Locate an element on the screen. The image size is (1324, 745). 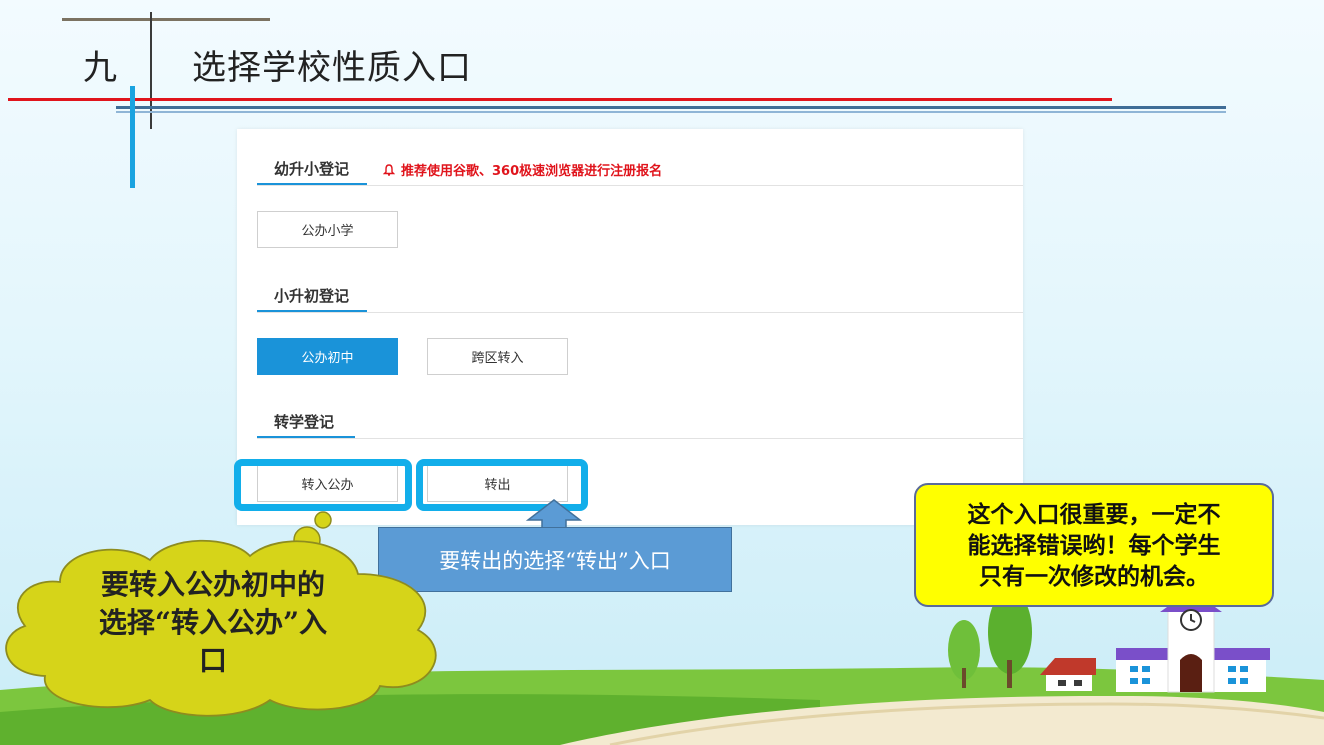
header-top-rule is located at coordinates (166, 19).